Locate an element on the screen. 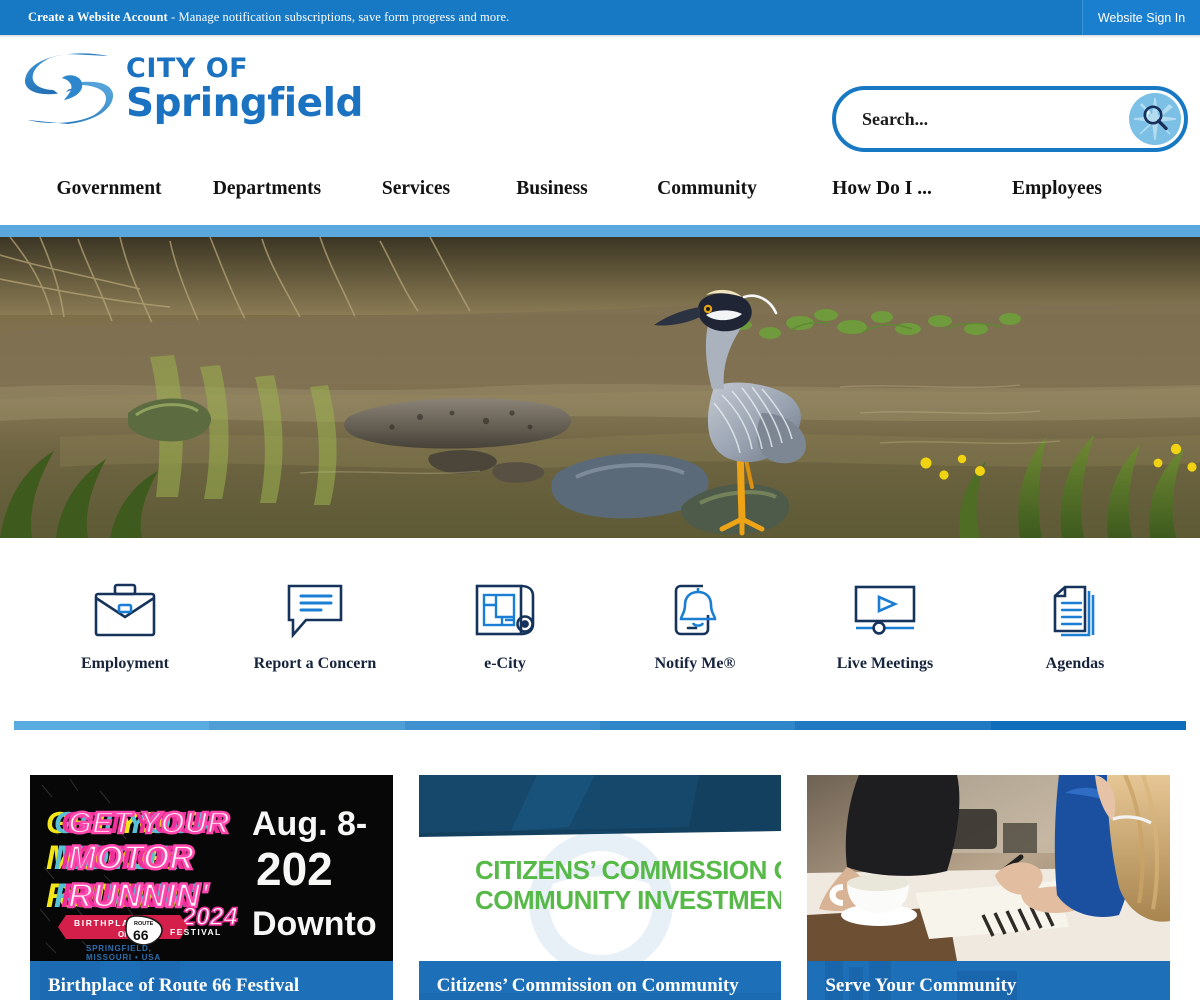 This screenshot has width=1200, height=1000. quick-link-label: e-City is located at coordinates (505, 663).